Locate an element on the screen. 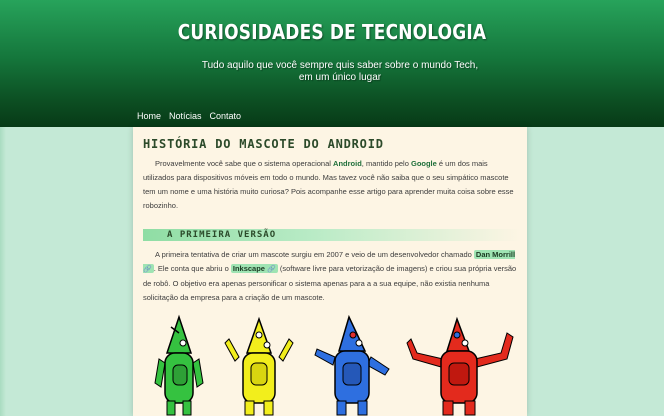  intro-text-2: , mantido pelo is located at coordinates (386, 163).